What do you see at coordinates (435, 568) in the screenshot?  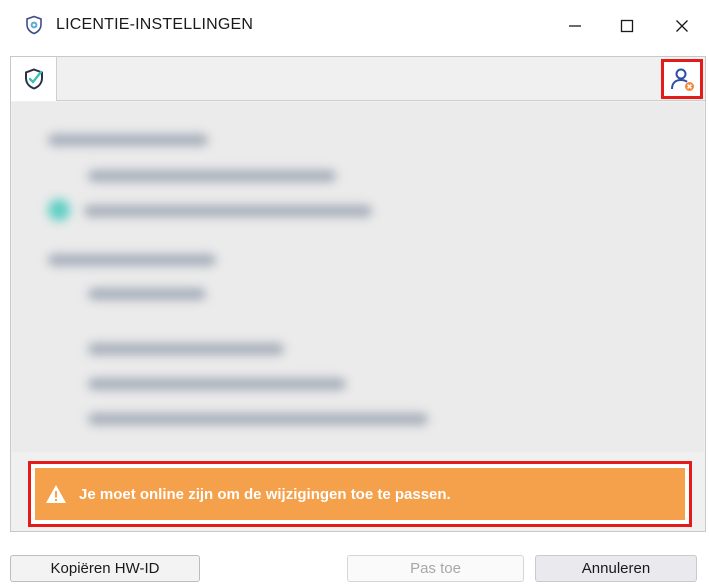 I see `apply-button: Pas toe` at bounding box center [435, 568].